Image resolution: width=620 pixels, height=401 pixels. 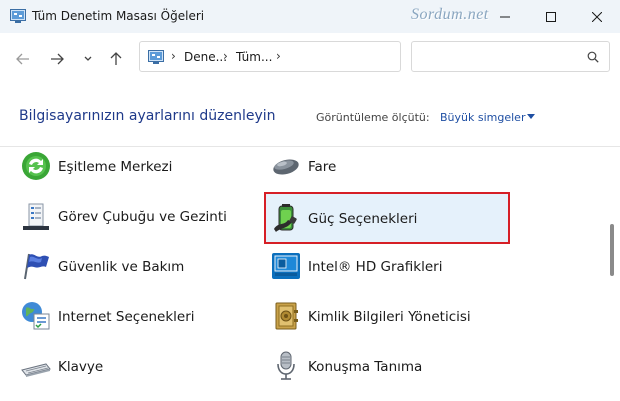 What do you see at coordinates (36, 216) in the screenshot?
I see `taskbar-icon` at bounding box center [36, 216].